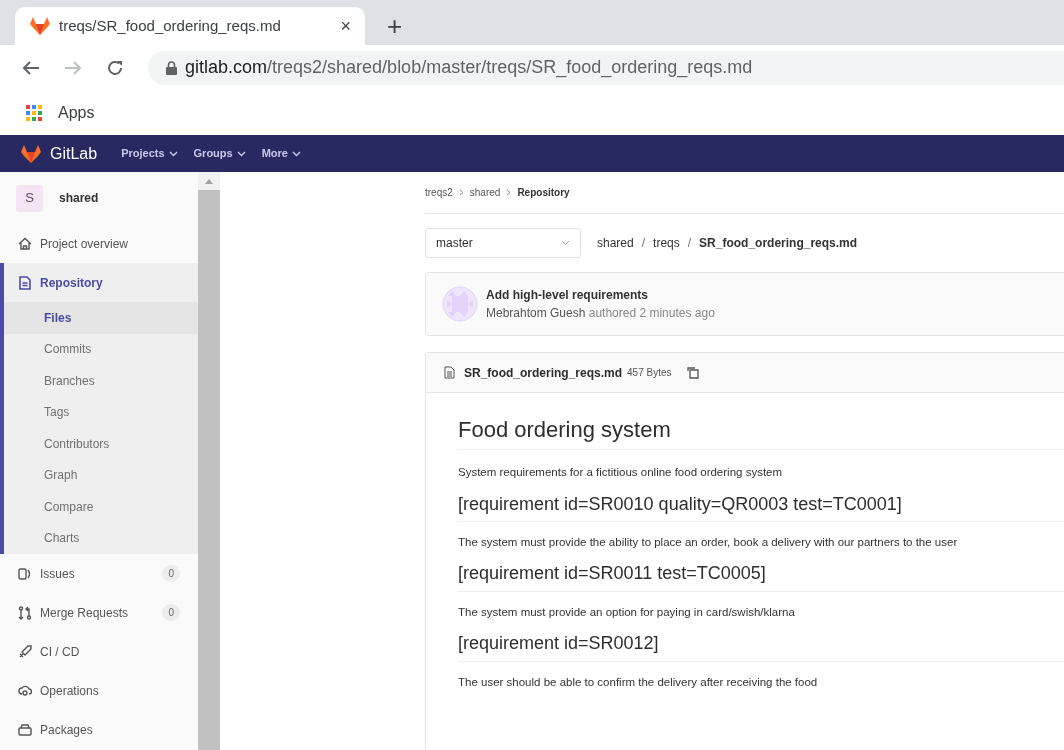 The image size is (1064, 750). I want to click on path-link: shared, so click(615, 243).